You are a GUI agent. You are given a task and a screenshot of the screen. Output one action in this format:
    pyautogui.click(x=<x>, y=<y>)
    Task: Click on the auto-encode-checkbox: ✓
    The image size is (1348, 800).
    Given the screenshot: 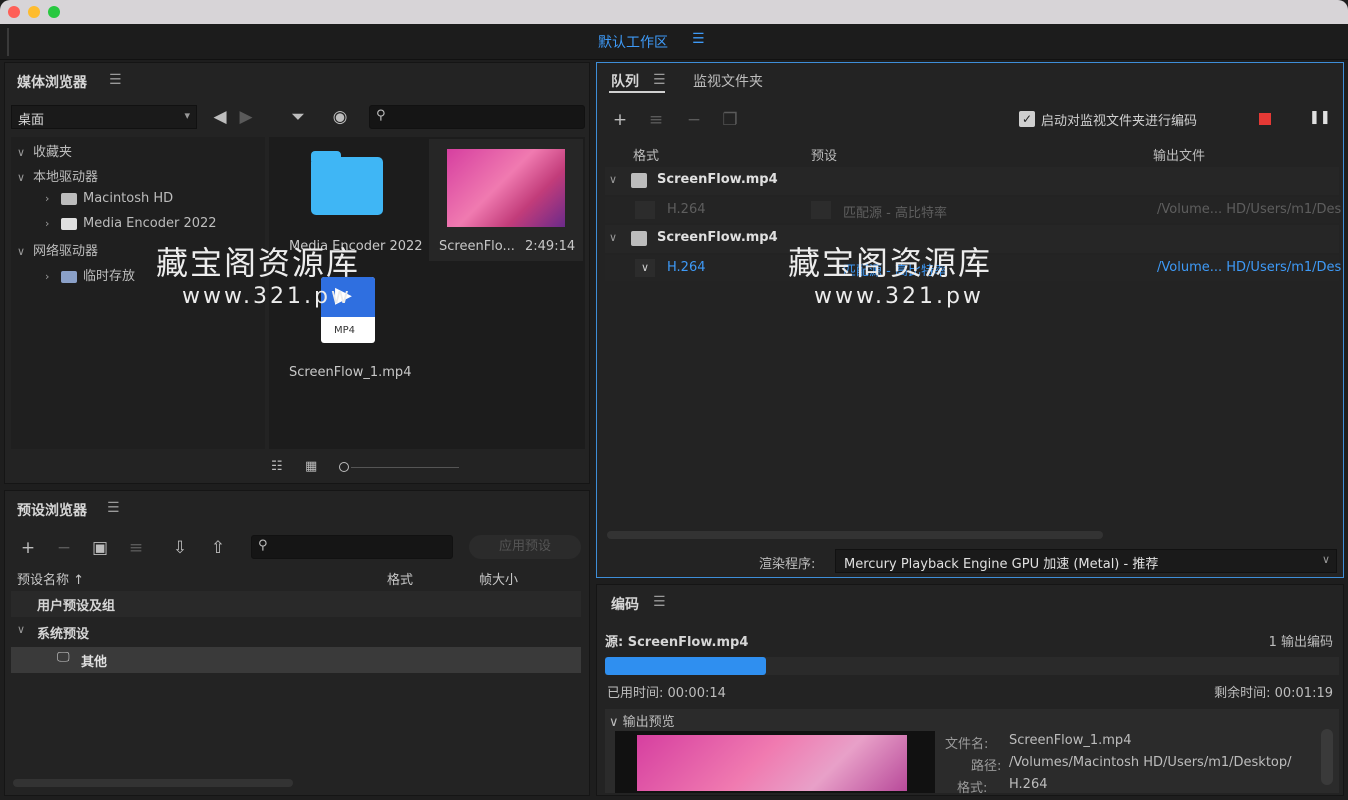 What is the action you would take?
    pyautogui.click(x=1027, y=119)
    